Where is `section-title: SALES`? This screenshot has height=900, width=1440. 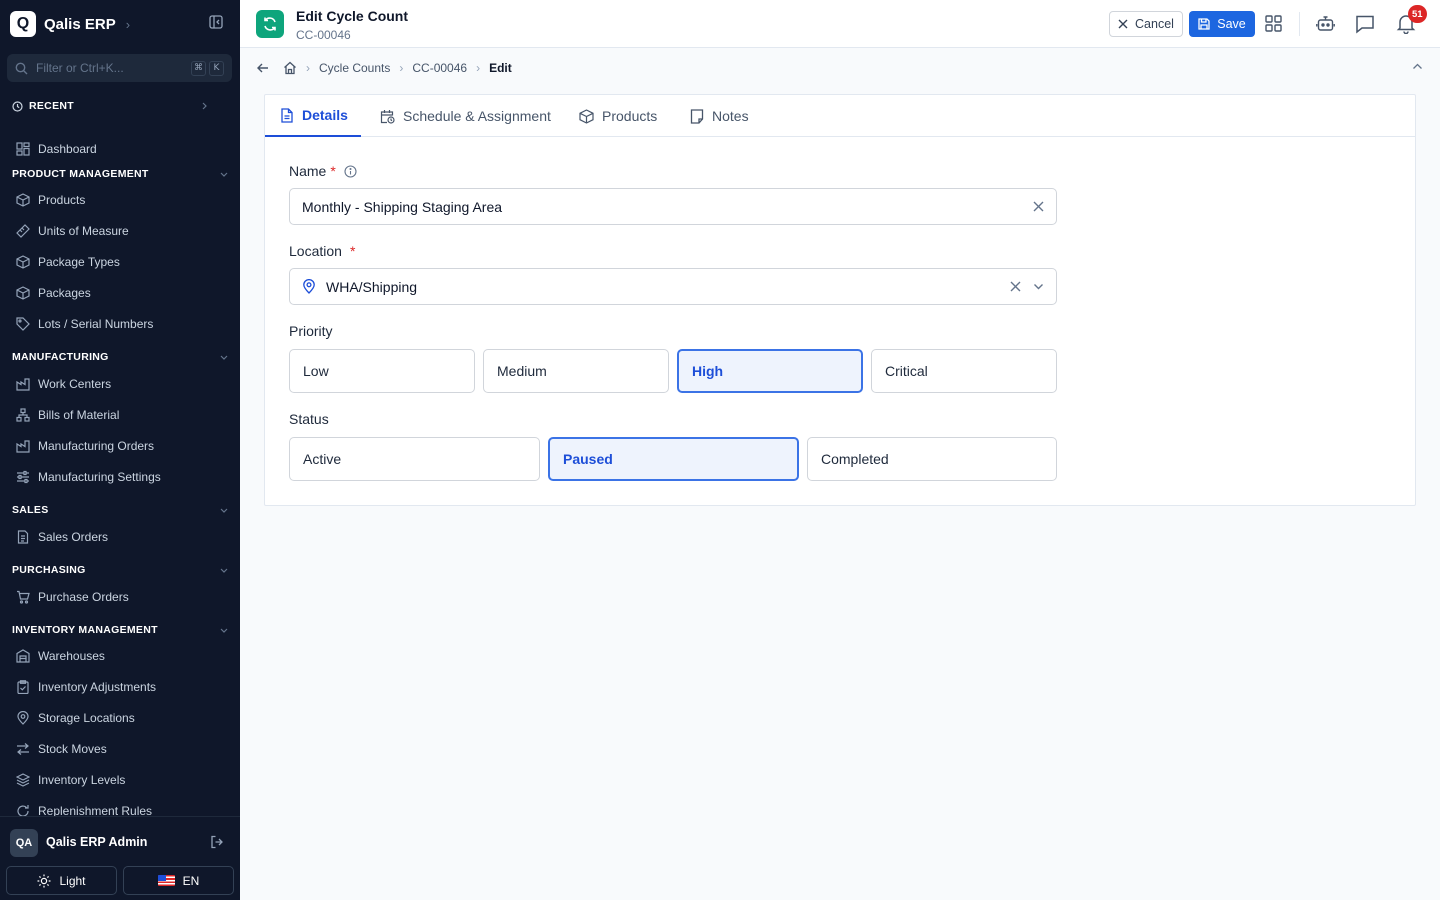 section-title: SALES is located at coordinates (30, 510).